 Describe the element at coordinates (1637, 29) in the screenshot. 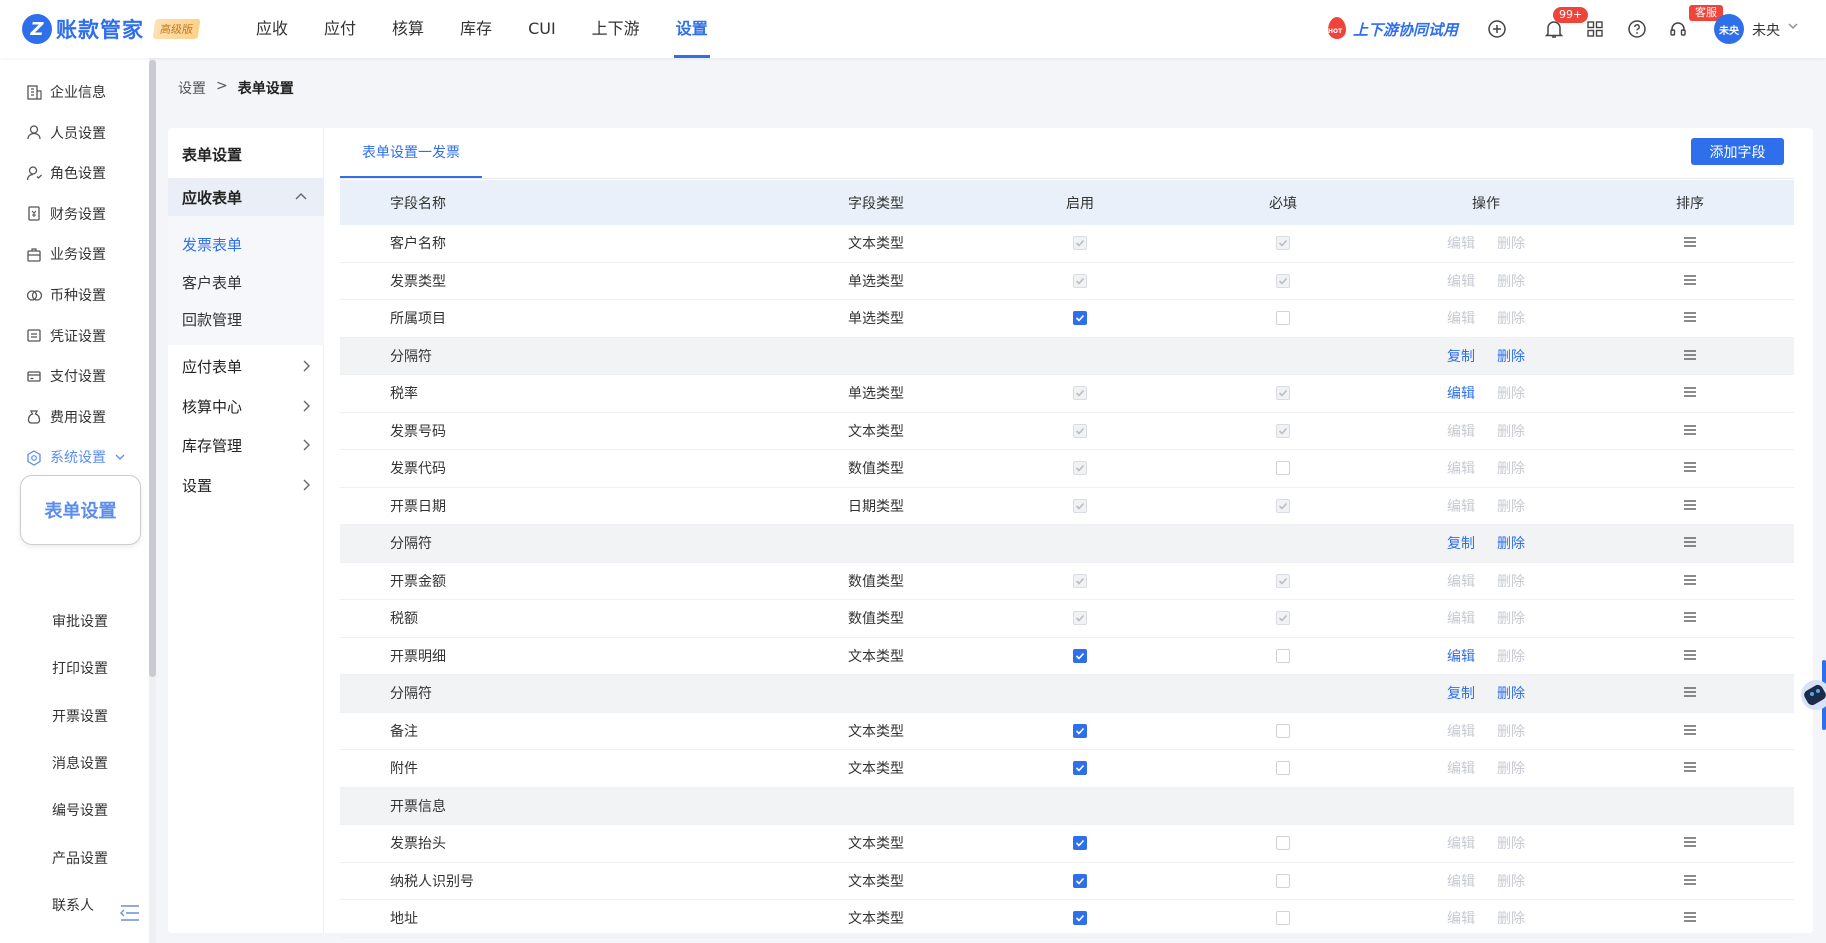

I see `help-icon` at that location.